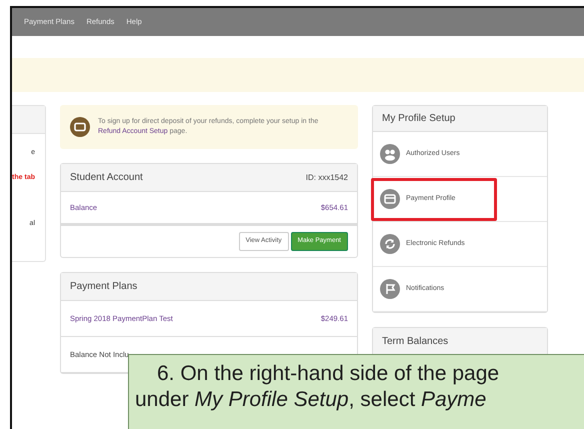  Describe the element at coordinates (390, 154) in the screenshot. I see `users-icon` at that location.